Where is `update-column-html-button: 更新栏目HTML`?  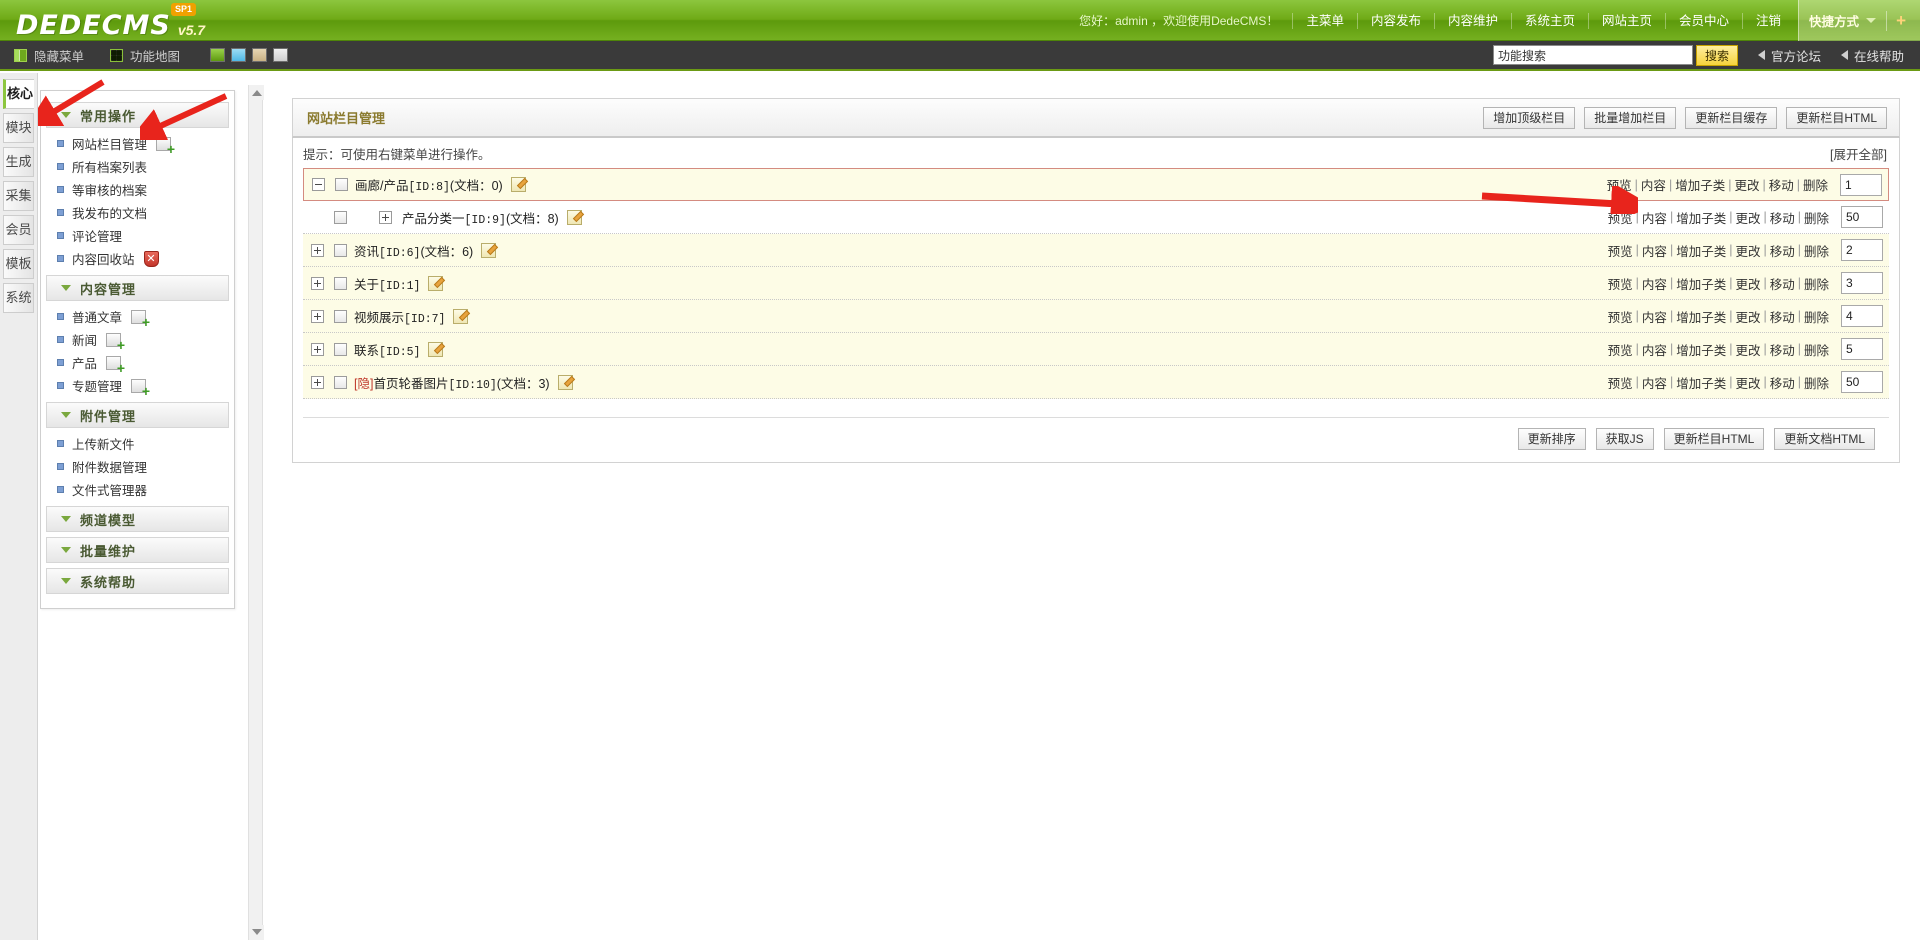 update-column-html-button: 更新栏目HTML is located at coordinates (1714, 439).